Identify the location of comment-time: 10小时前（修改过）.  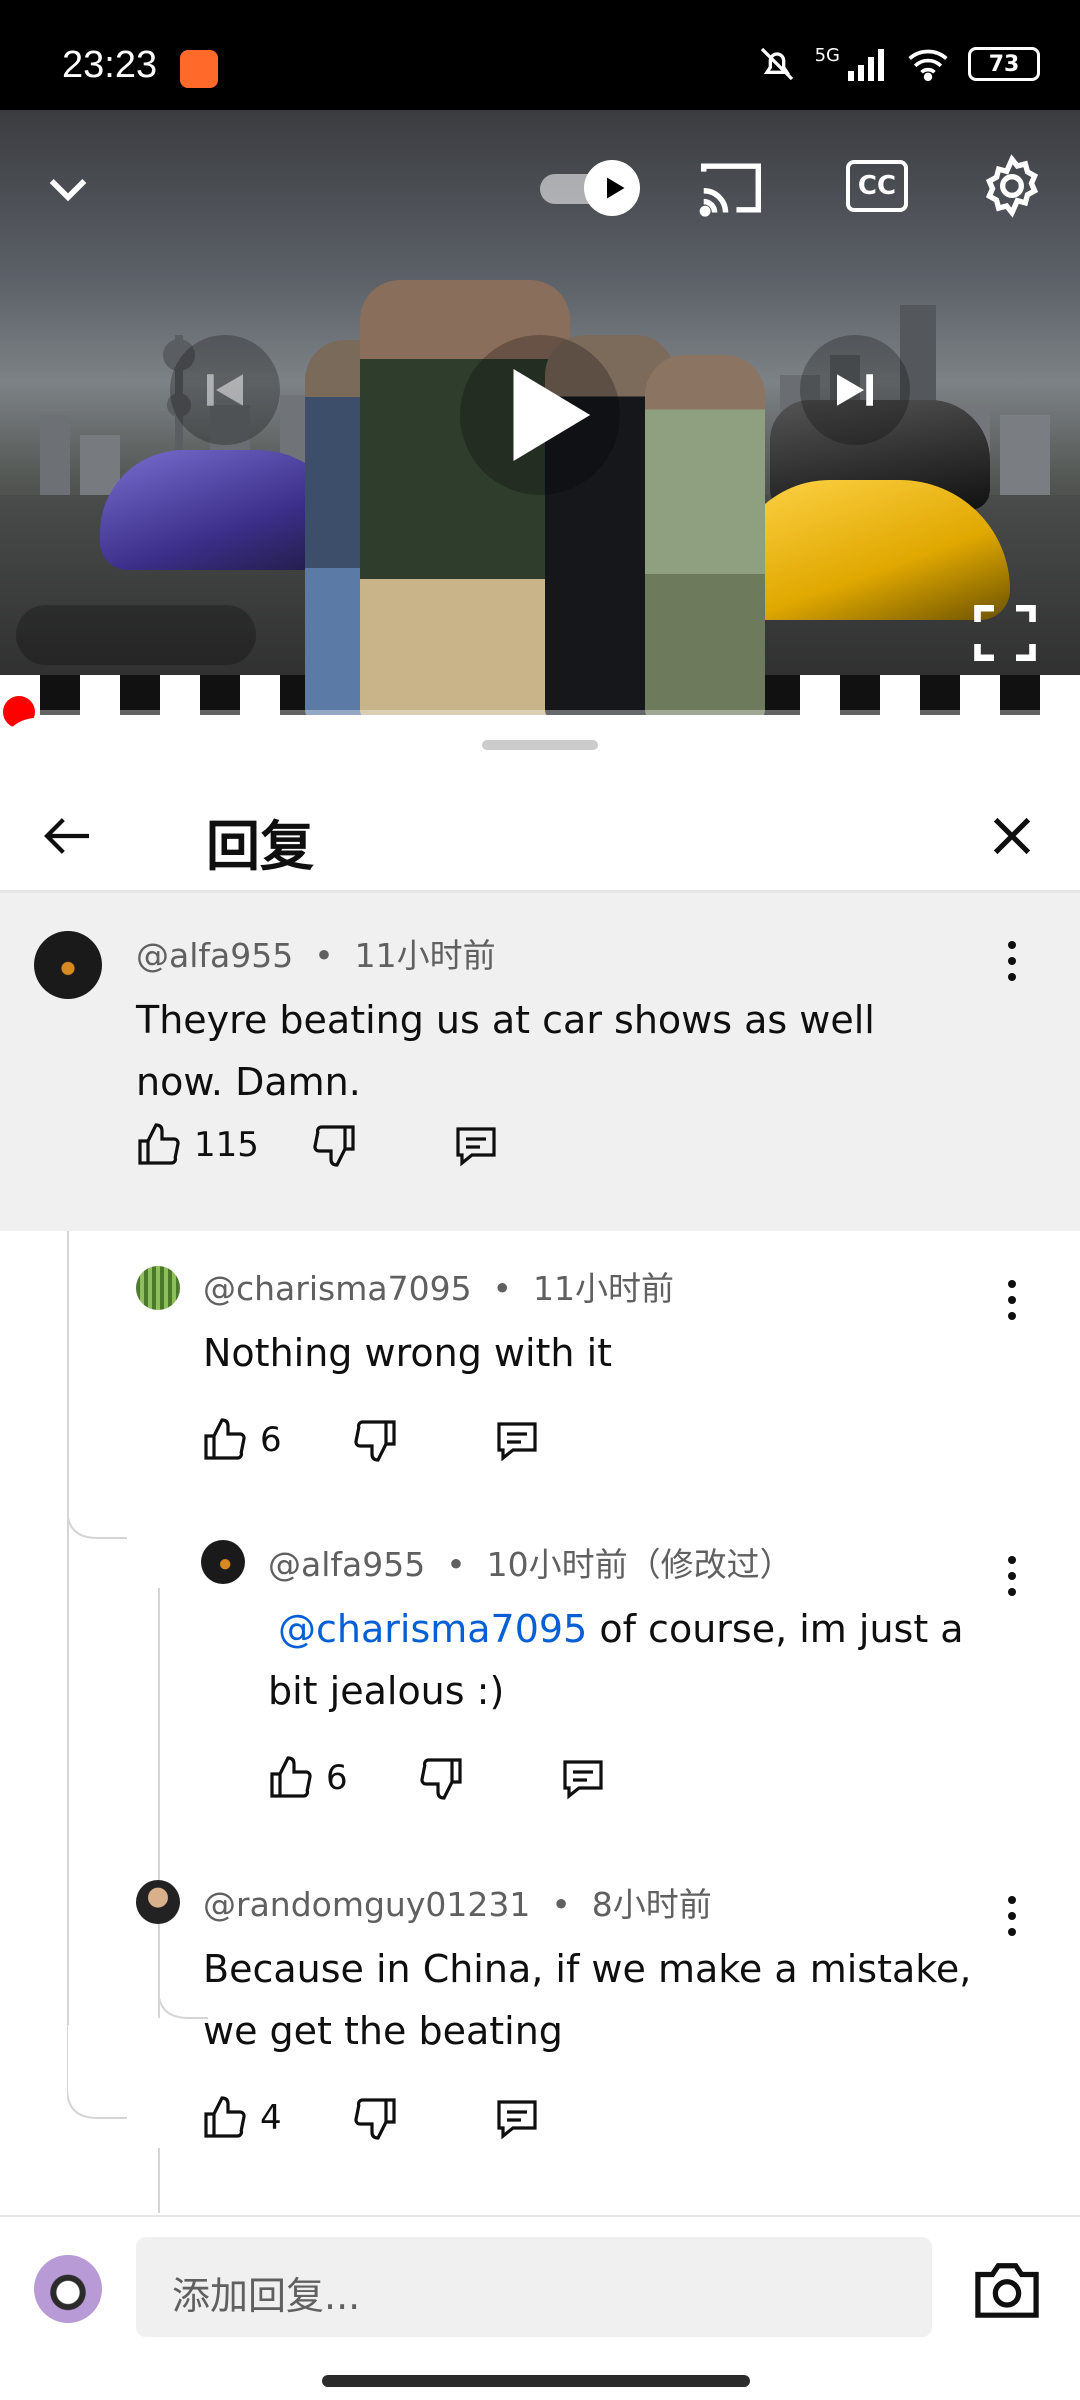
(639, 1564).